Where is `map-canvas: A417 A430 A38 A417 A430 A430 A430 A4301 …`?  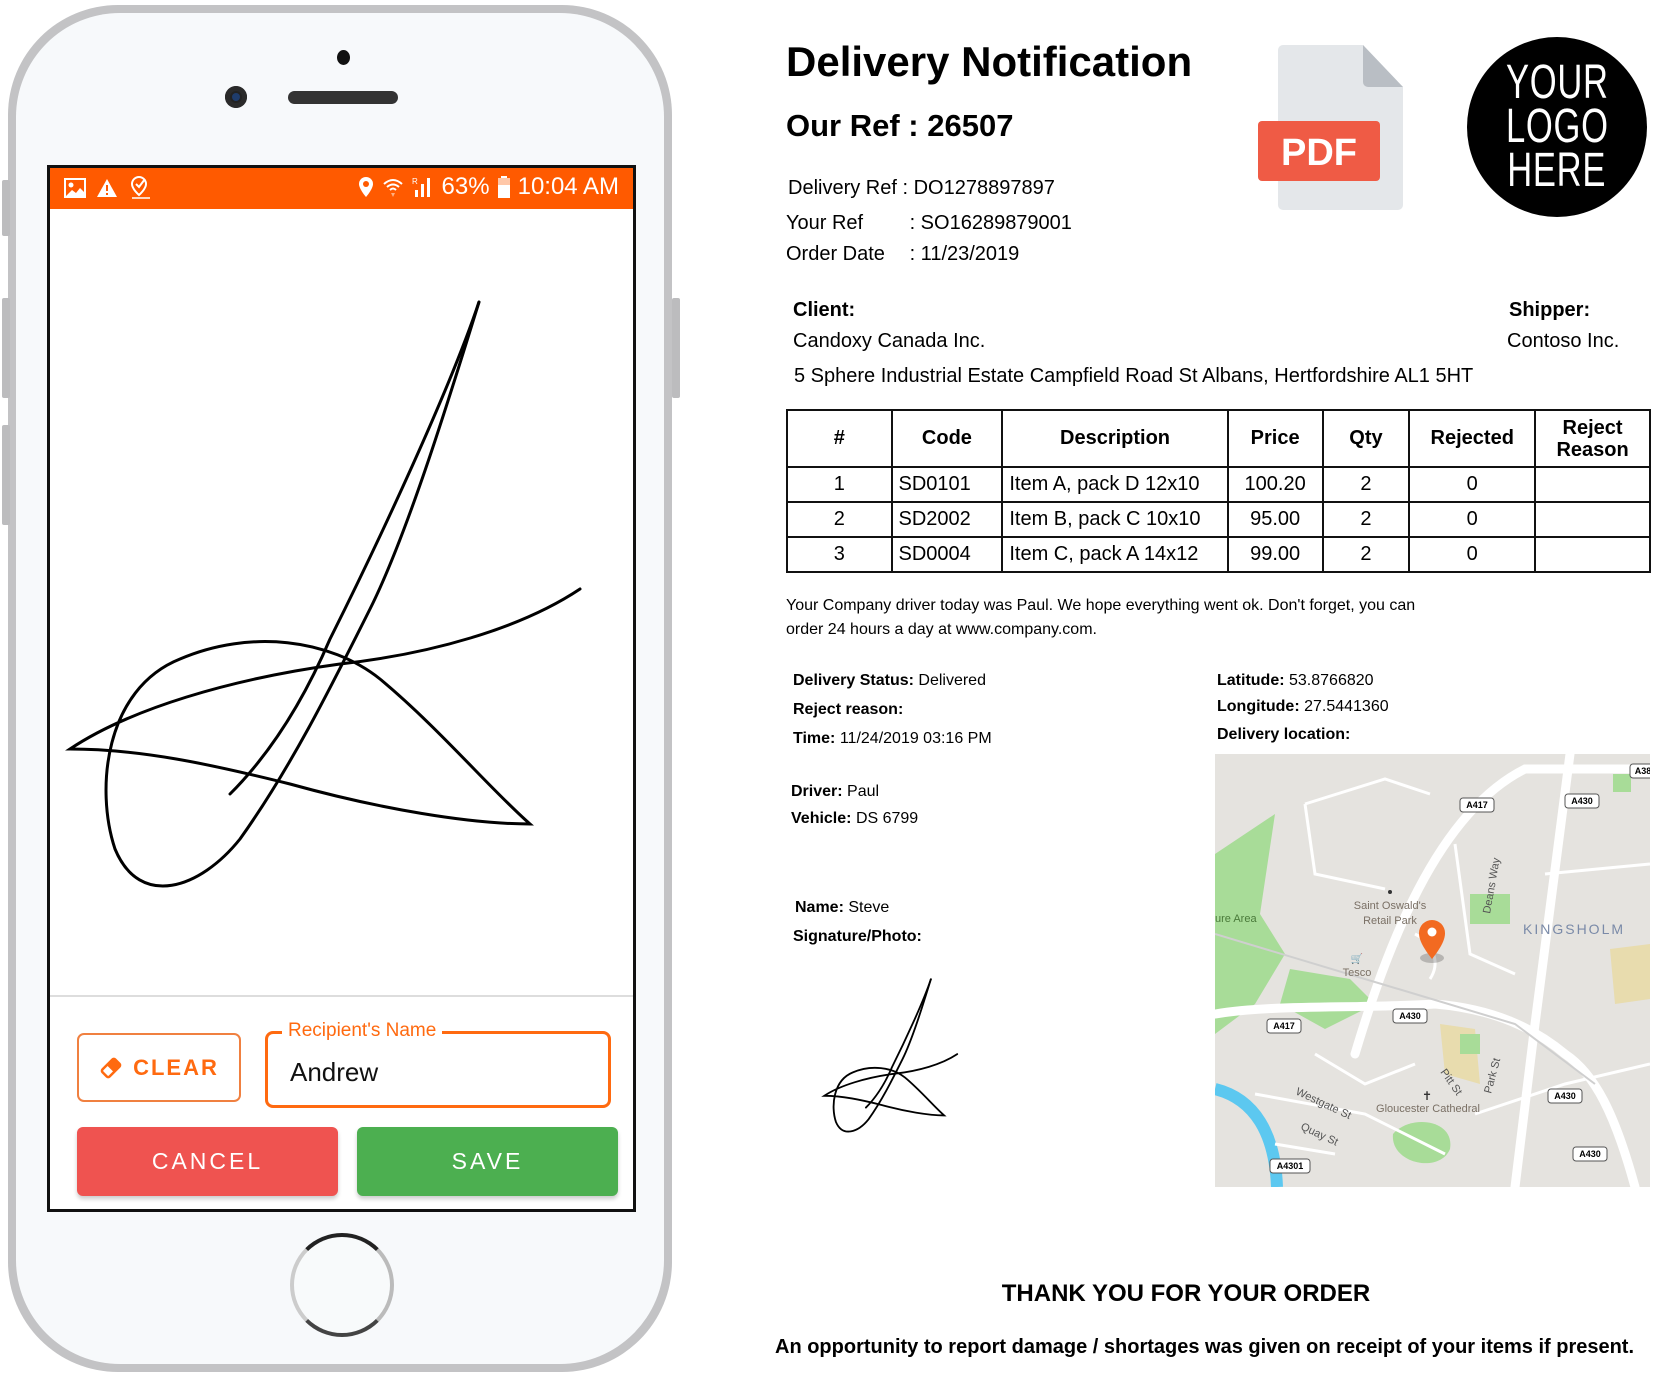
map-canvas: A417 A430 A38 A417 A430 A430 A430 A4301 … is located at coordinates (1432, 970).